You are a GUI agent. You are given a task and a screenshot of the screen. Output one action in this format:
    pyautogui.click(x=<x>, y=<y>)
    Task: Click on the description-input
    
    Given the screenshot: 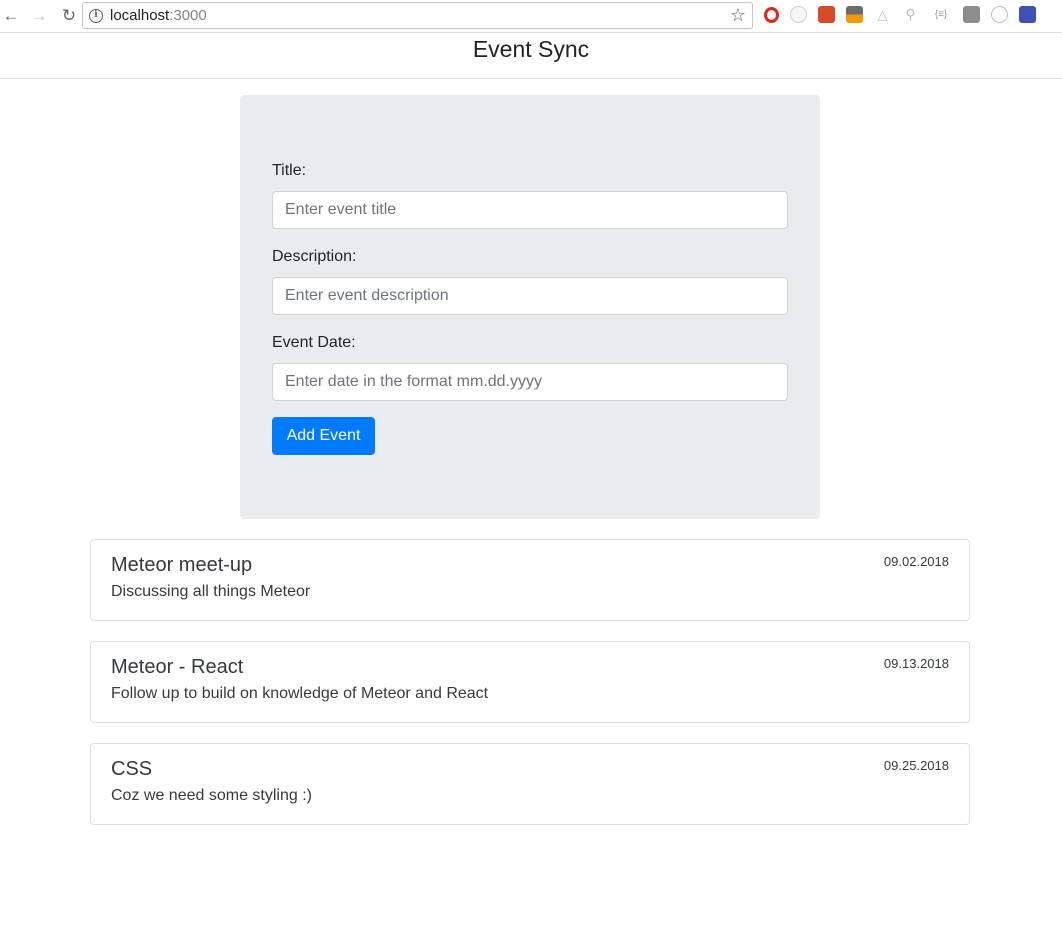 What is the action you would take?
    pyautogui.click(x=530, y=296)
    